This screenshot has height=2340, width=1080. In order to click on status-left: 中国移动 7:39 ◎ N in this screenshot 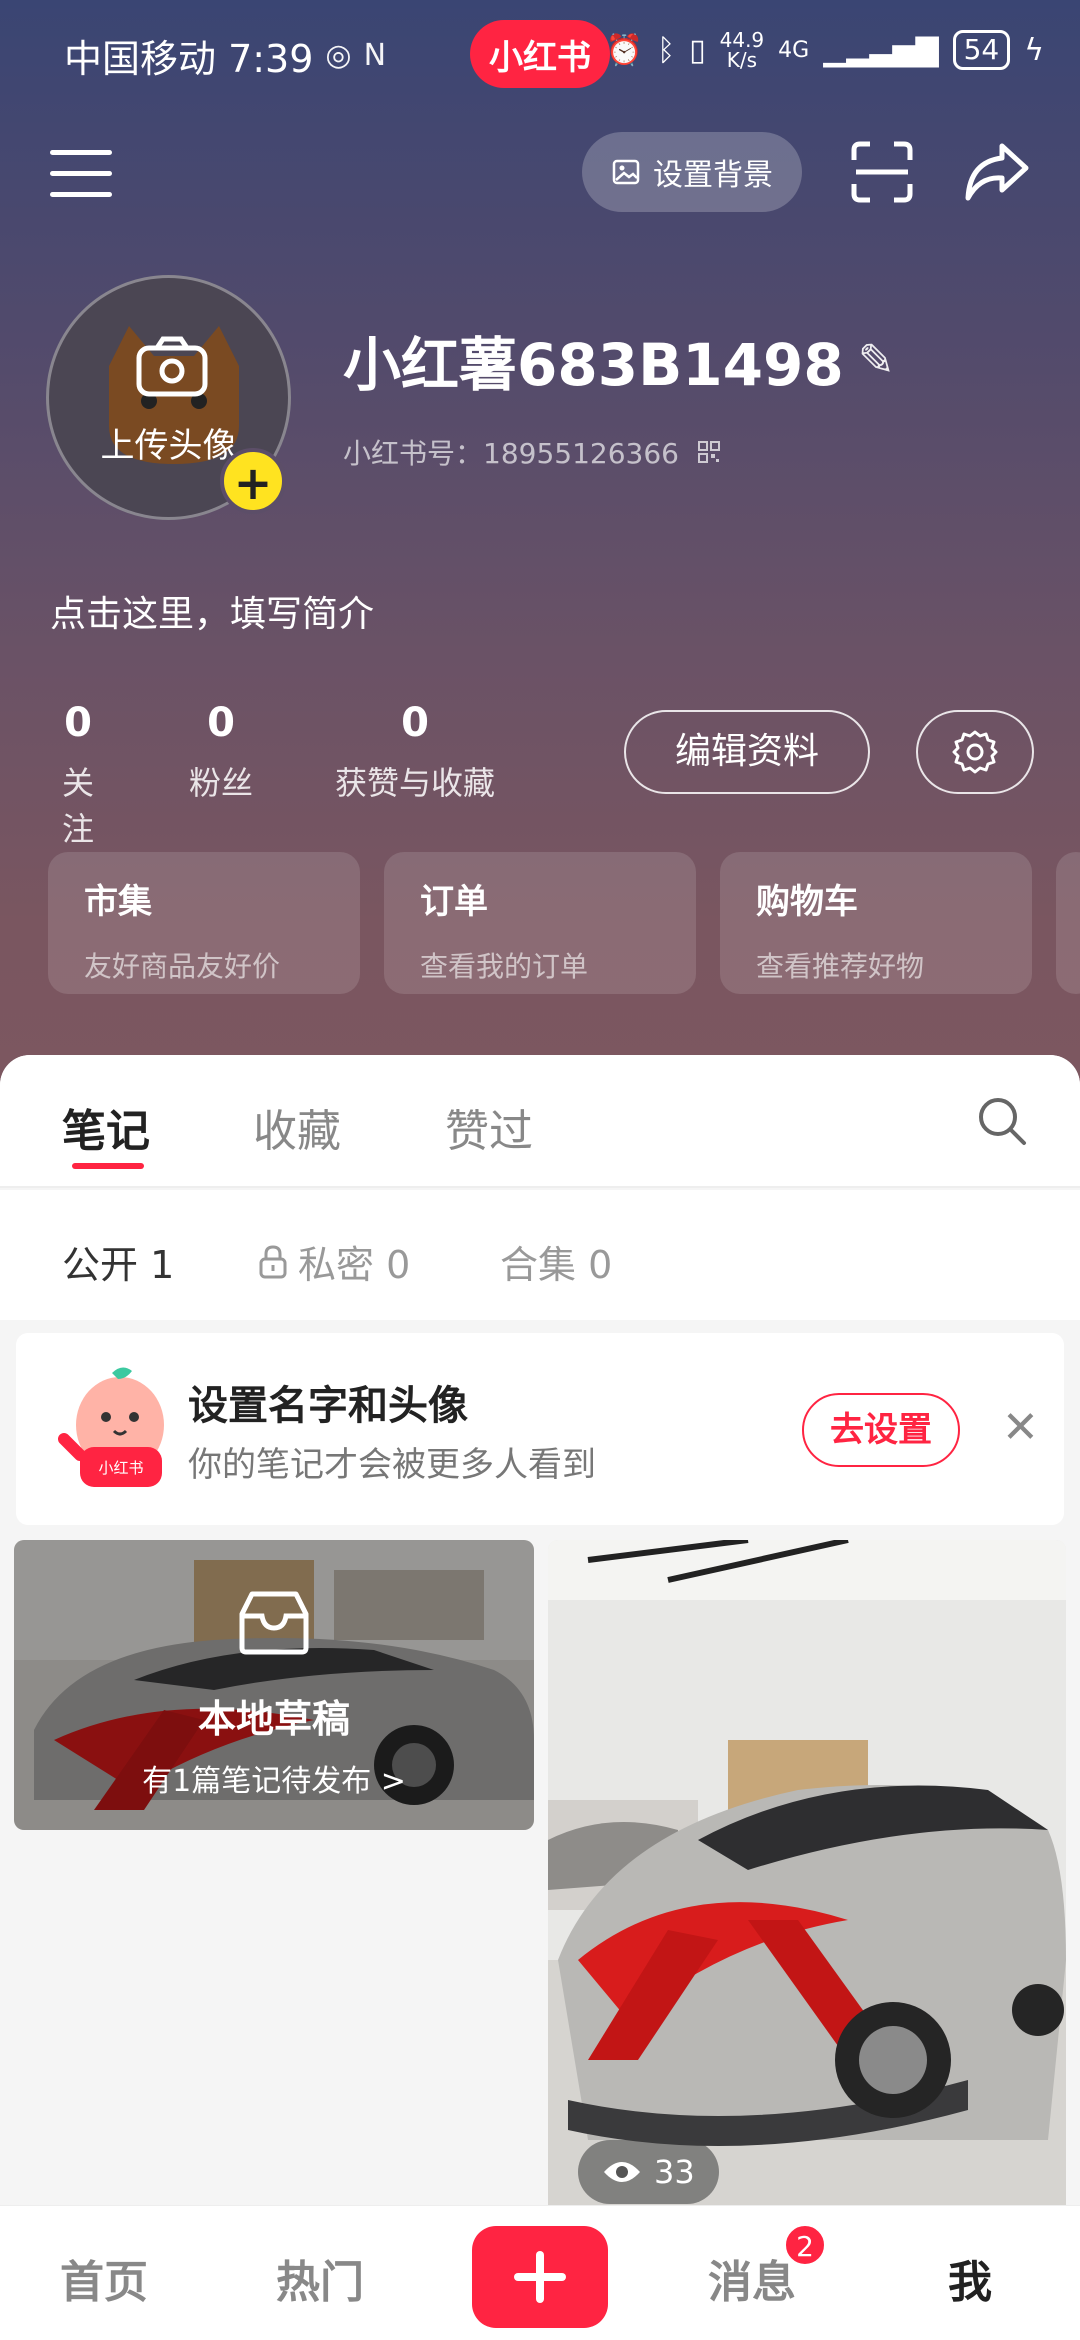, I will do `click(225, 55)`.